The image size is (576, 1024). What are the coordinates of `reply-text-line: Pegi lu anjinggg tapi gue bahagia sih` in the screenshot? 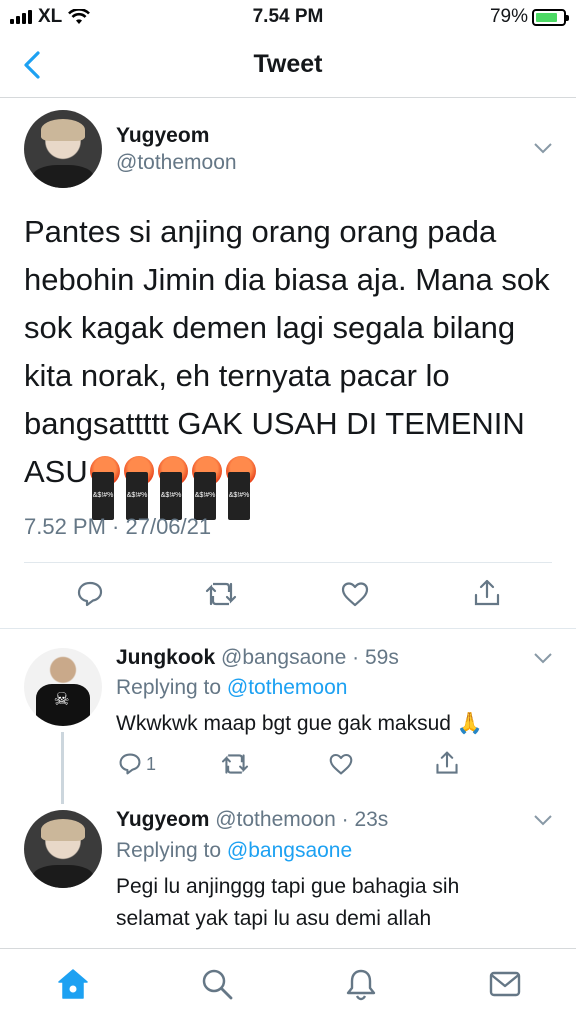 It's located at (288, 886).